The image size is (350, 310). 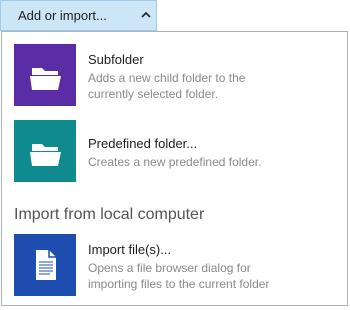 I want to click on subfolder-tile, so click(x=45, y=75).